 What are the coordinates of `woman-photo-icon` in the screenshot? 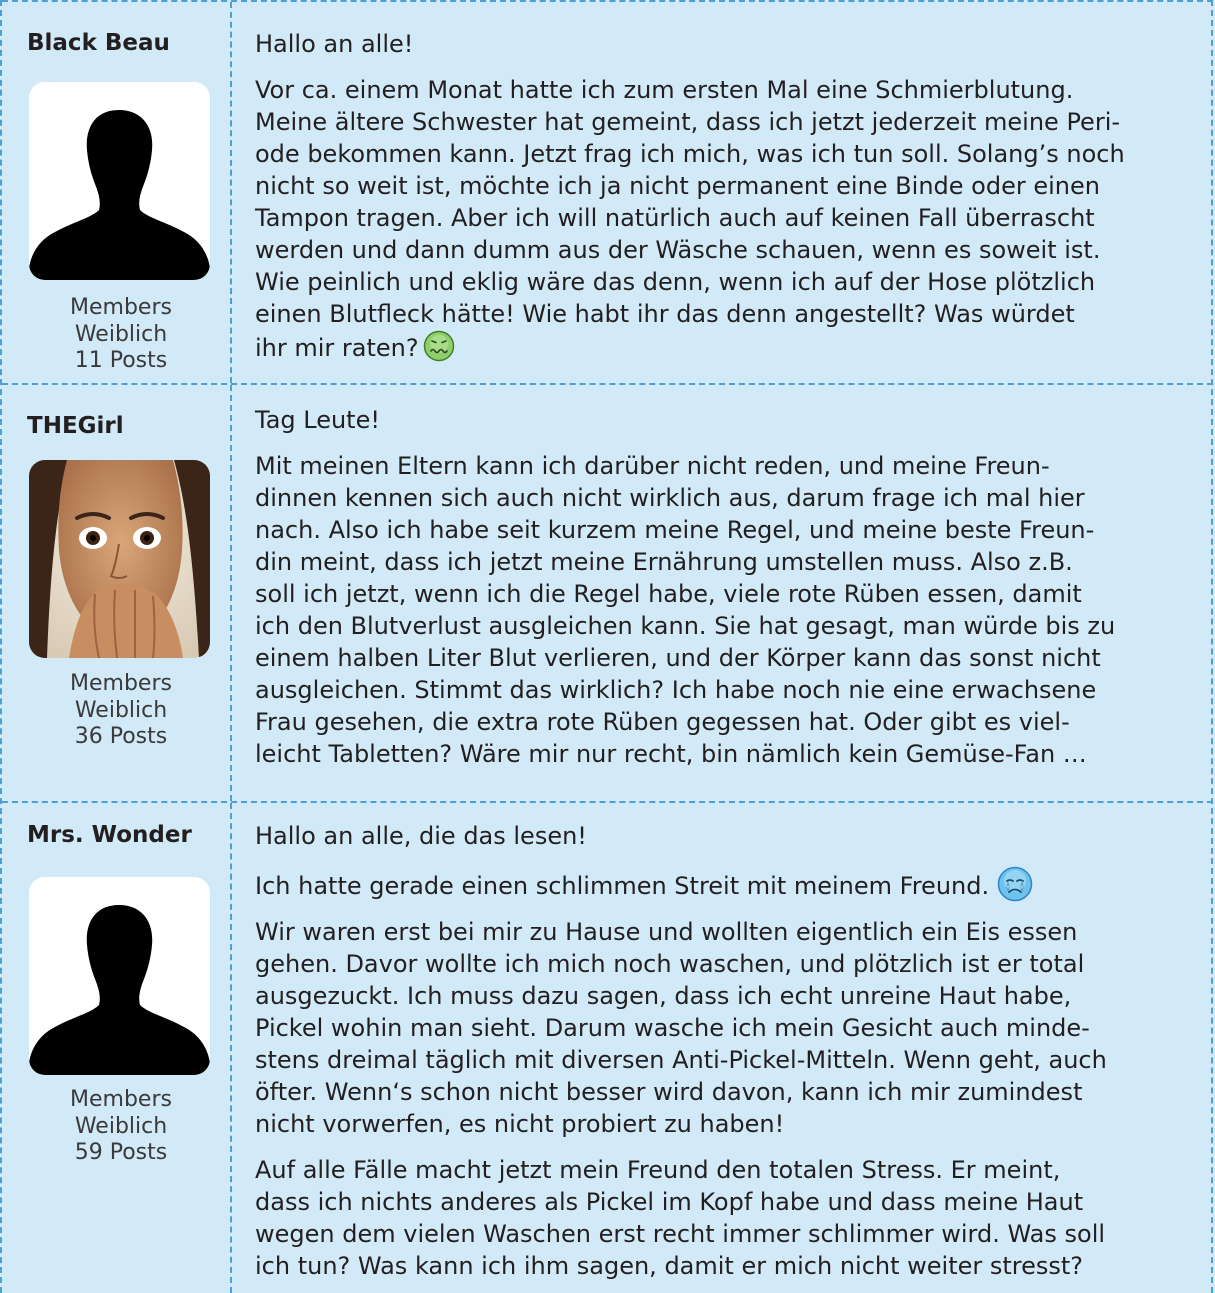 It's located at (119, 559).